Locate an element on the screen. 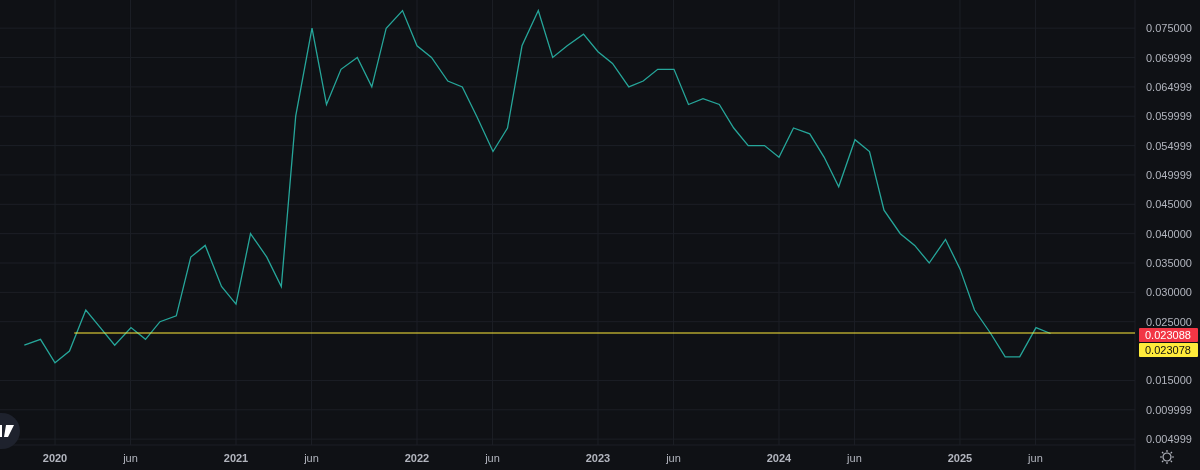 This screenshot has height=470, width=1200. price-label: 0.025000 is located at coordinates (1169, 321).